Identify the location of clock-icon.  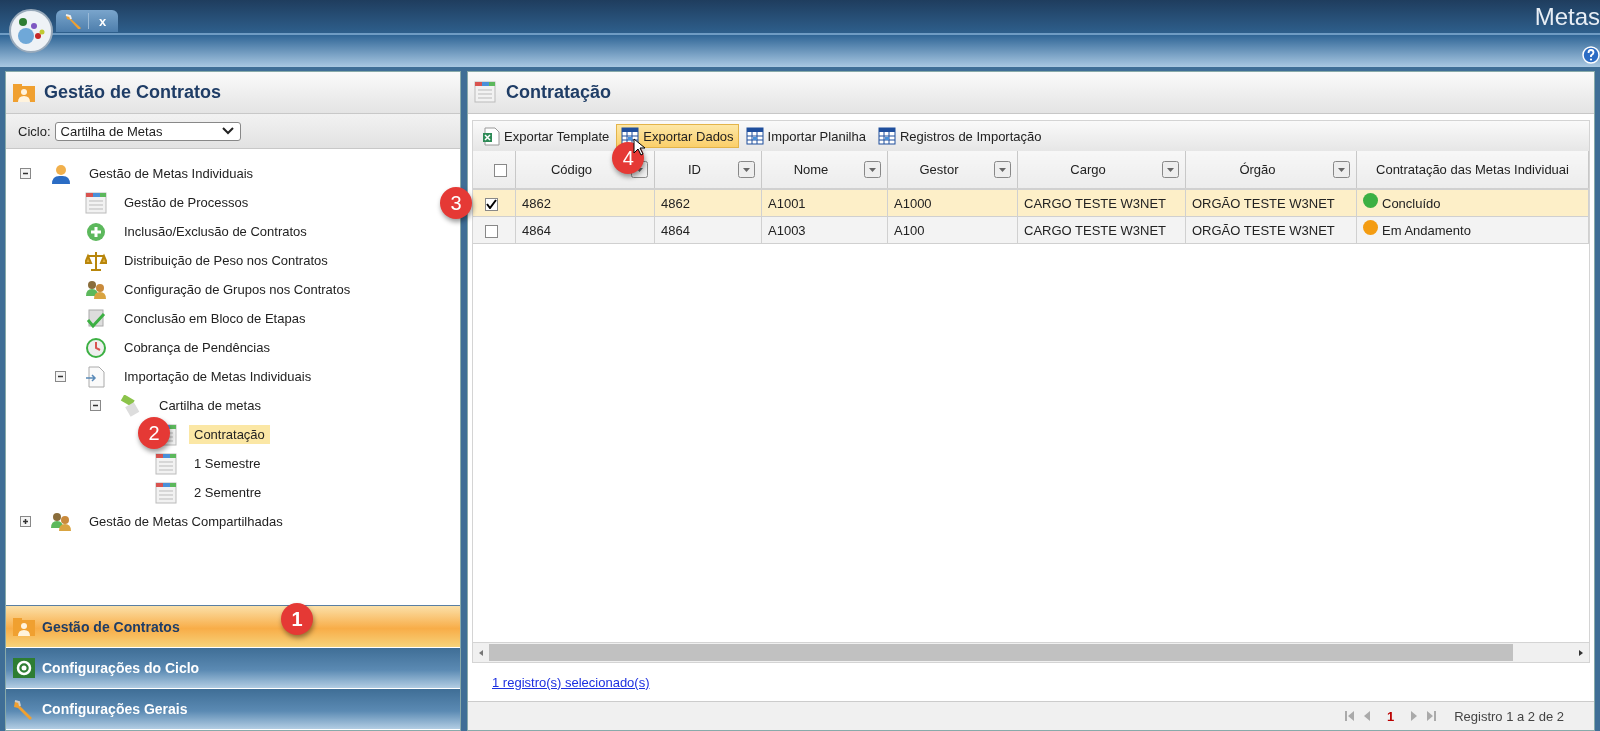
(96, 347).